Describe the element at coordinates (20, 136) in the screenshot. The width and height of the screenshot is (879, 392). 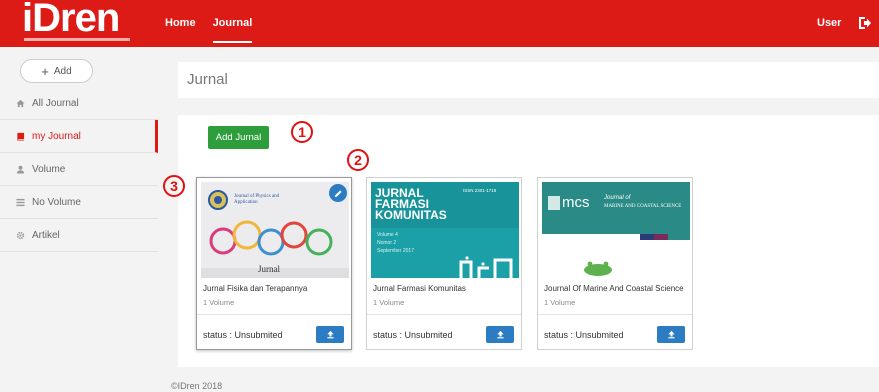
I see `book-icon` at that location.